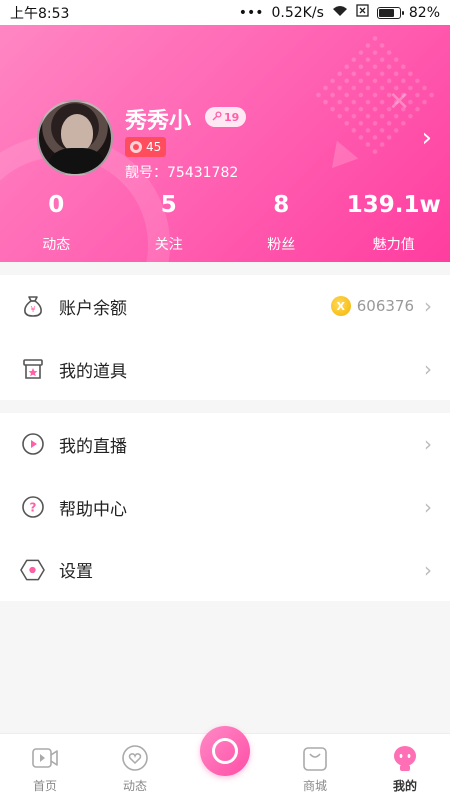 The width and height of the screenshot is (450, 800). What do you see at coordinates (225, 12) in the screenshot?
I see `status-bar: 上午8:53 ••• 0.52K/s 82%` at bounding box center [225, 12].